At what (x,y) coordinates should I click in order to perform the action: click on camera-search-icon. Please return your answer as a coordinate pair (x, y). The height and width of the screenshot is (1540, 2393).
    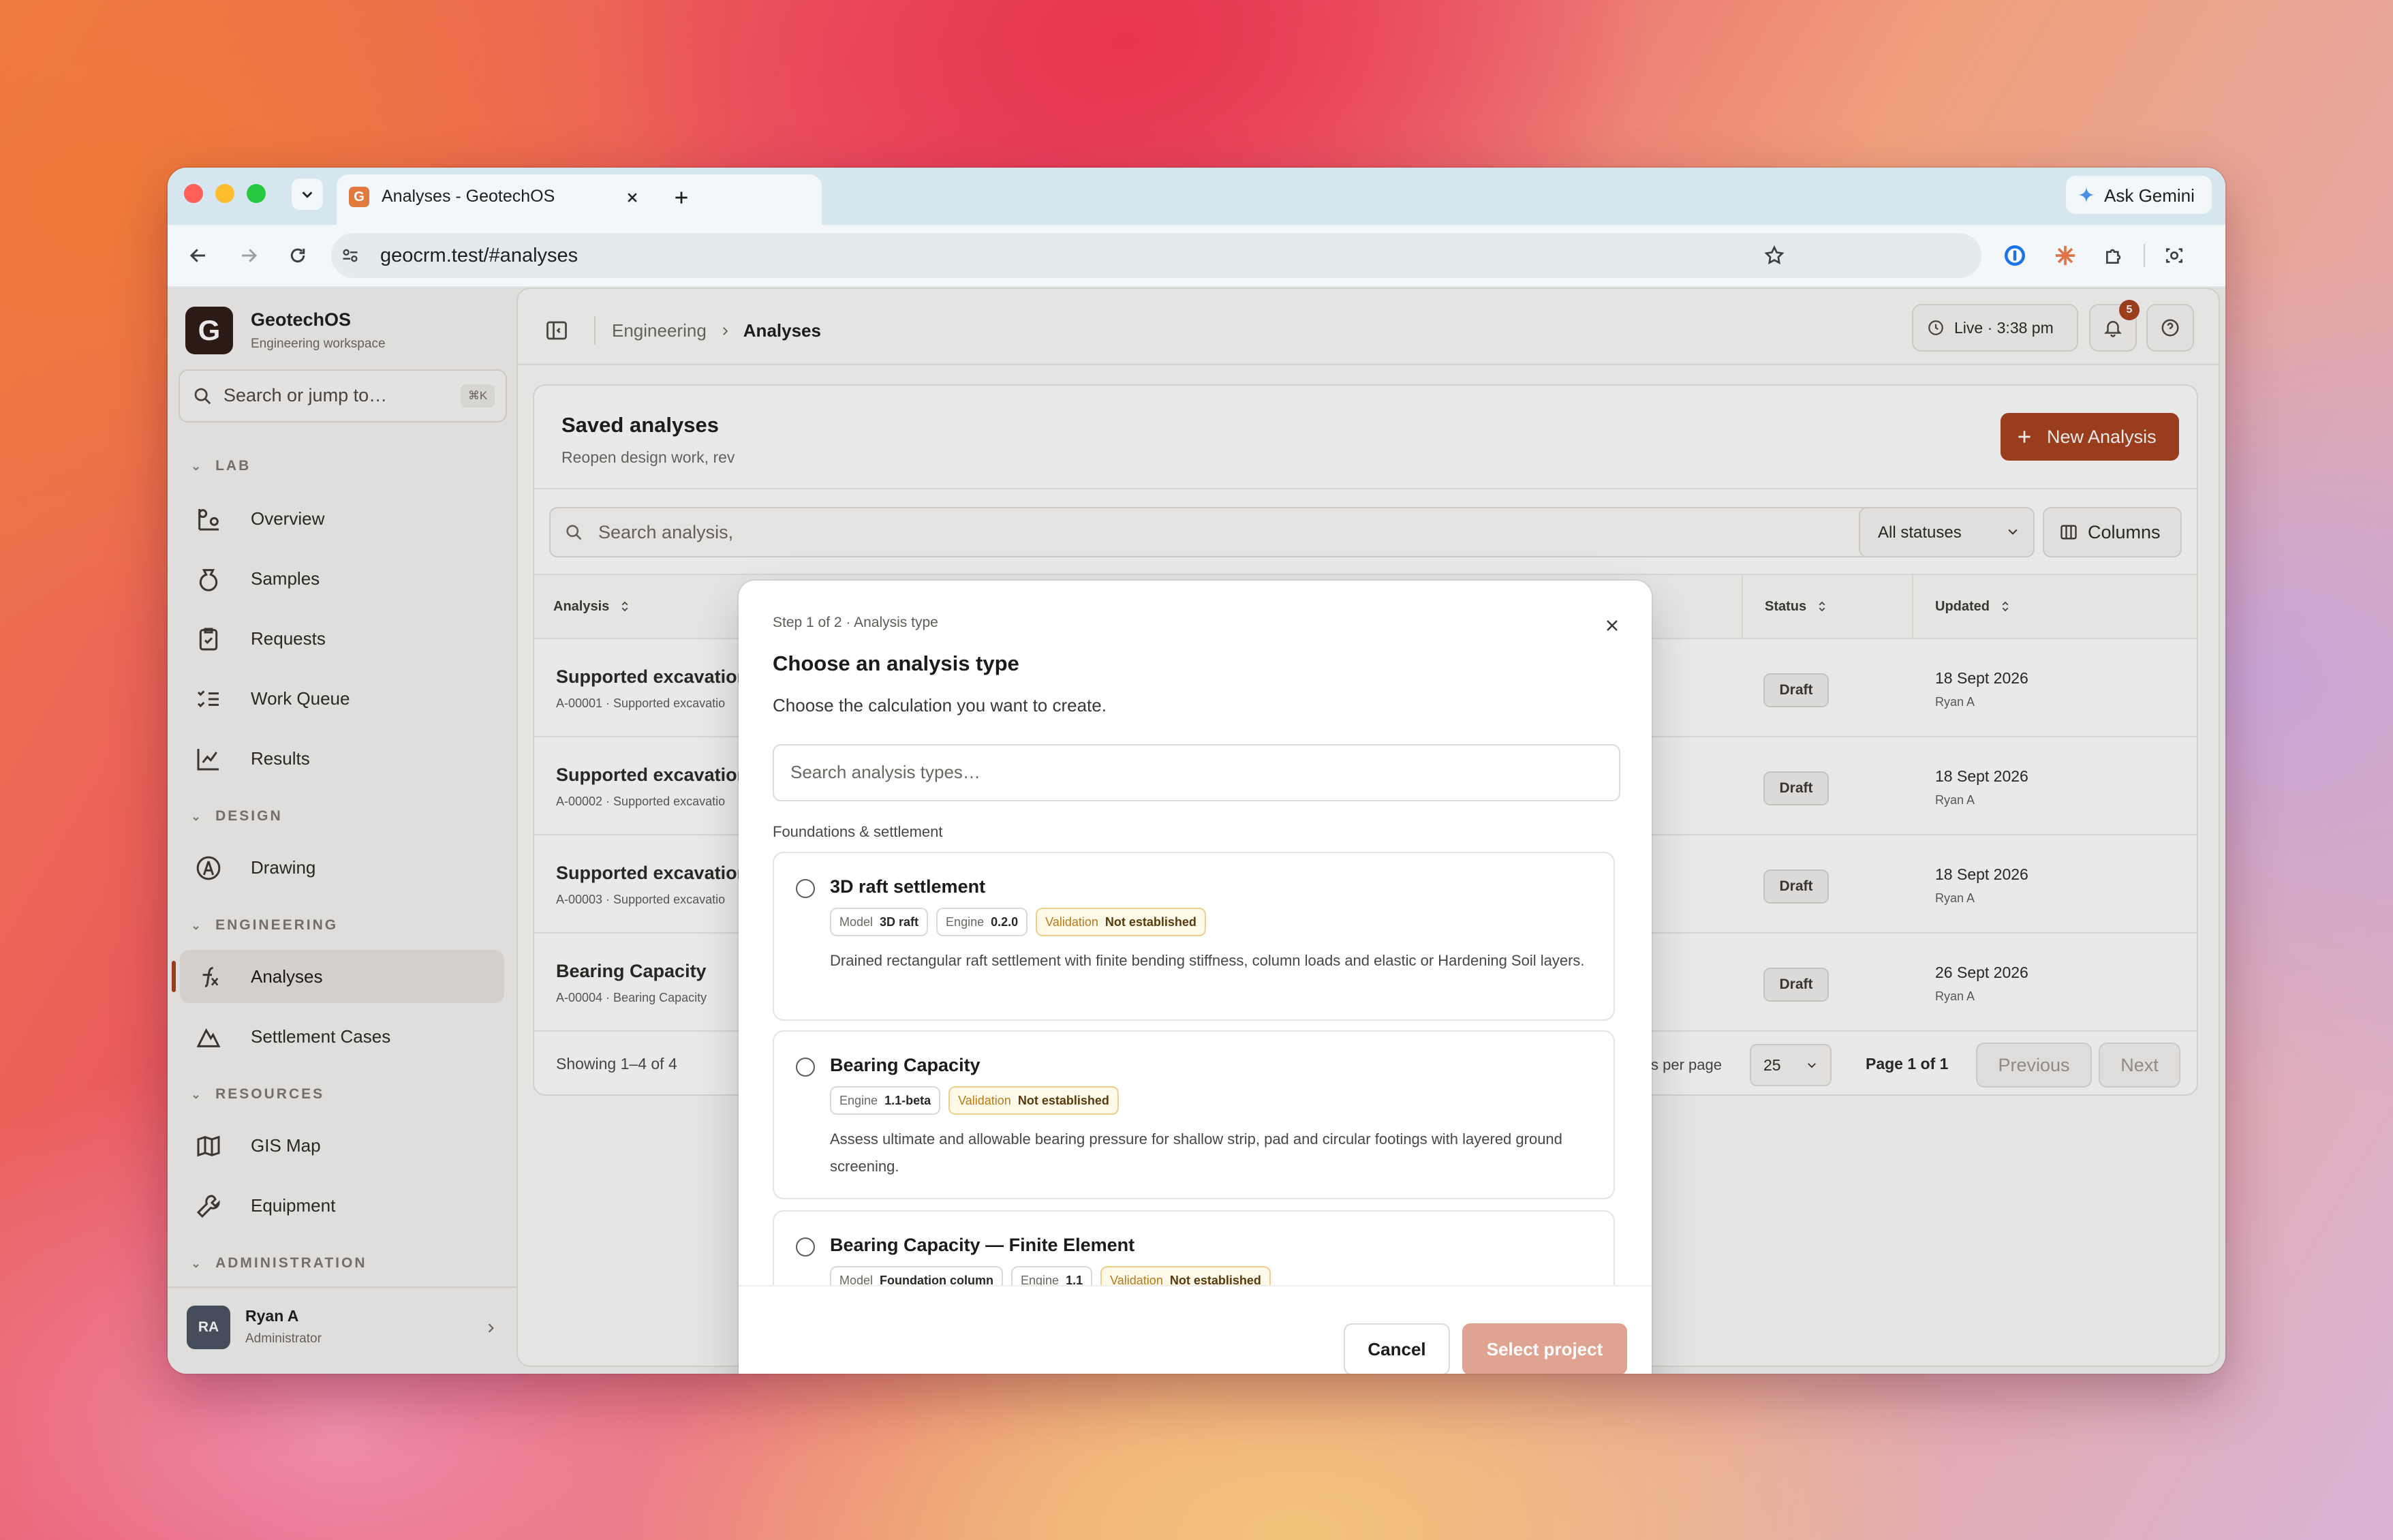
    Looking at the image, I should click on (2174, 255).